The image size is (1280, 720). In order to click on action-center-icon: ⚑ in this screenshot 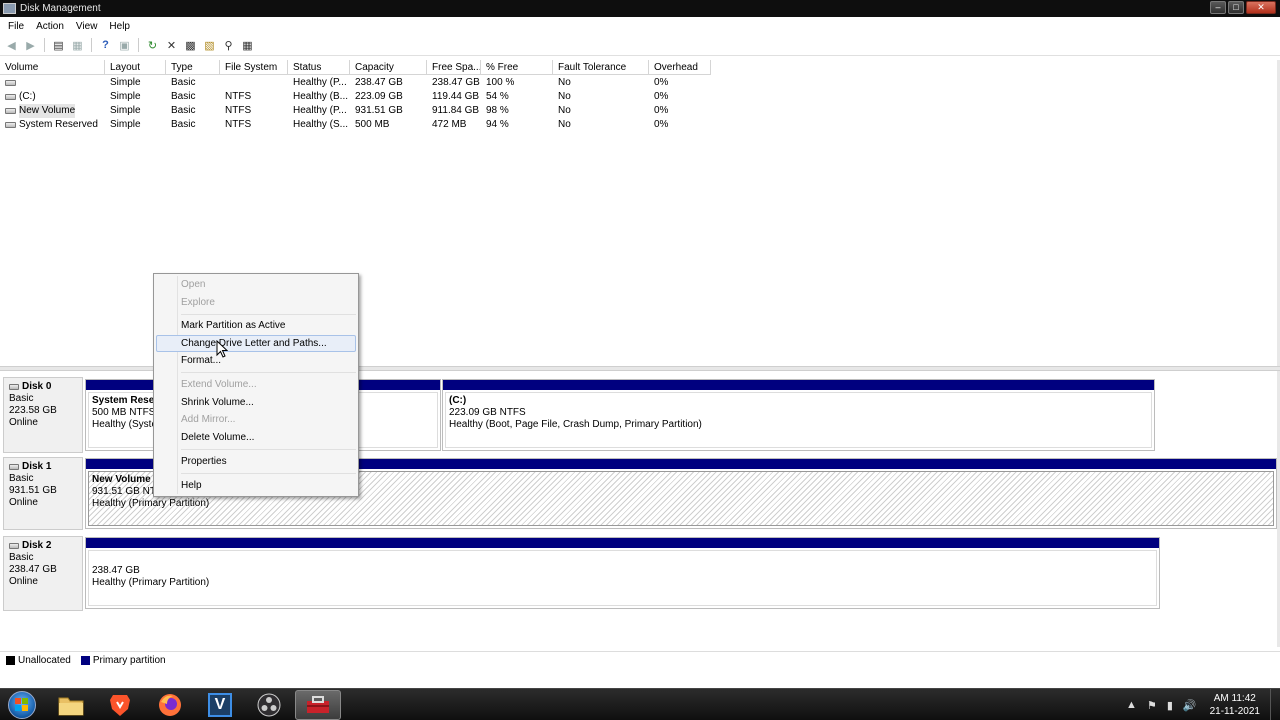, I will do `click(1152, 705)`.